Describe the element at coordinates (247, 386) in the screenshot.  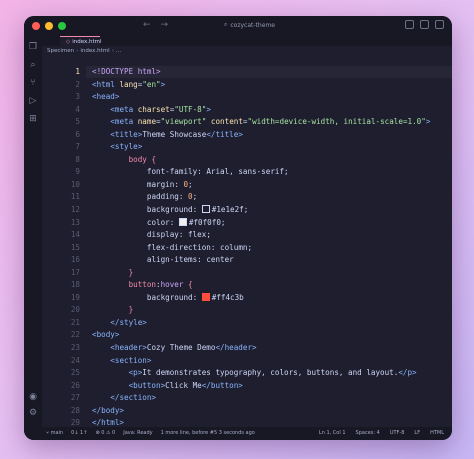
I see `code-line: 26 <button>Click Me</button>` at that location.